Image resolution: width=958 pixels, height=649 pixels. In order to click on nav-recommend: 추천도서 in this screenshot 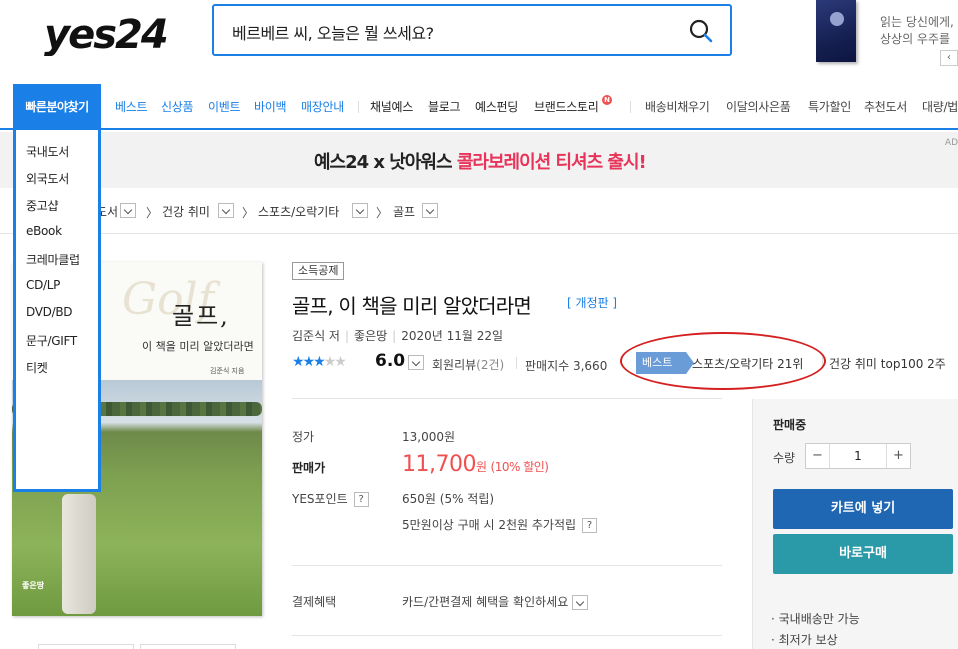, I will do `click(885, 107)`.